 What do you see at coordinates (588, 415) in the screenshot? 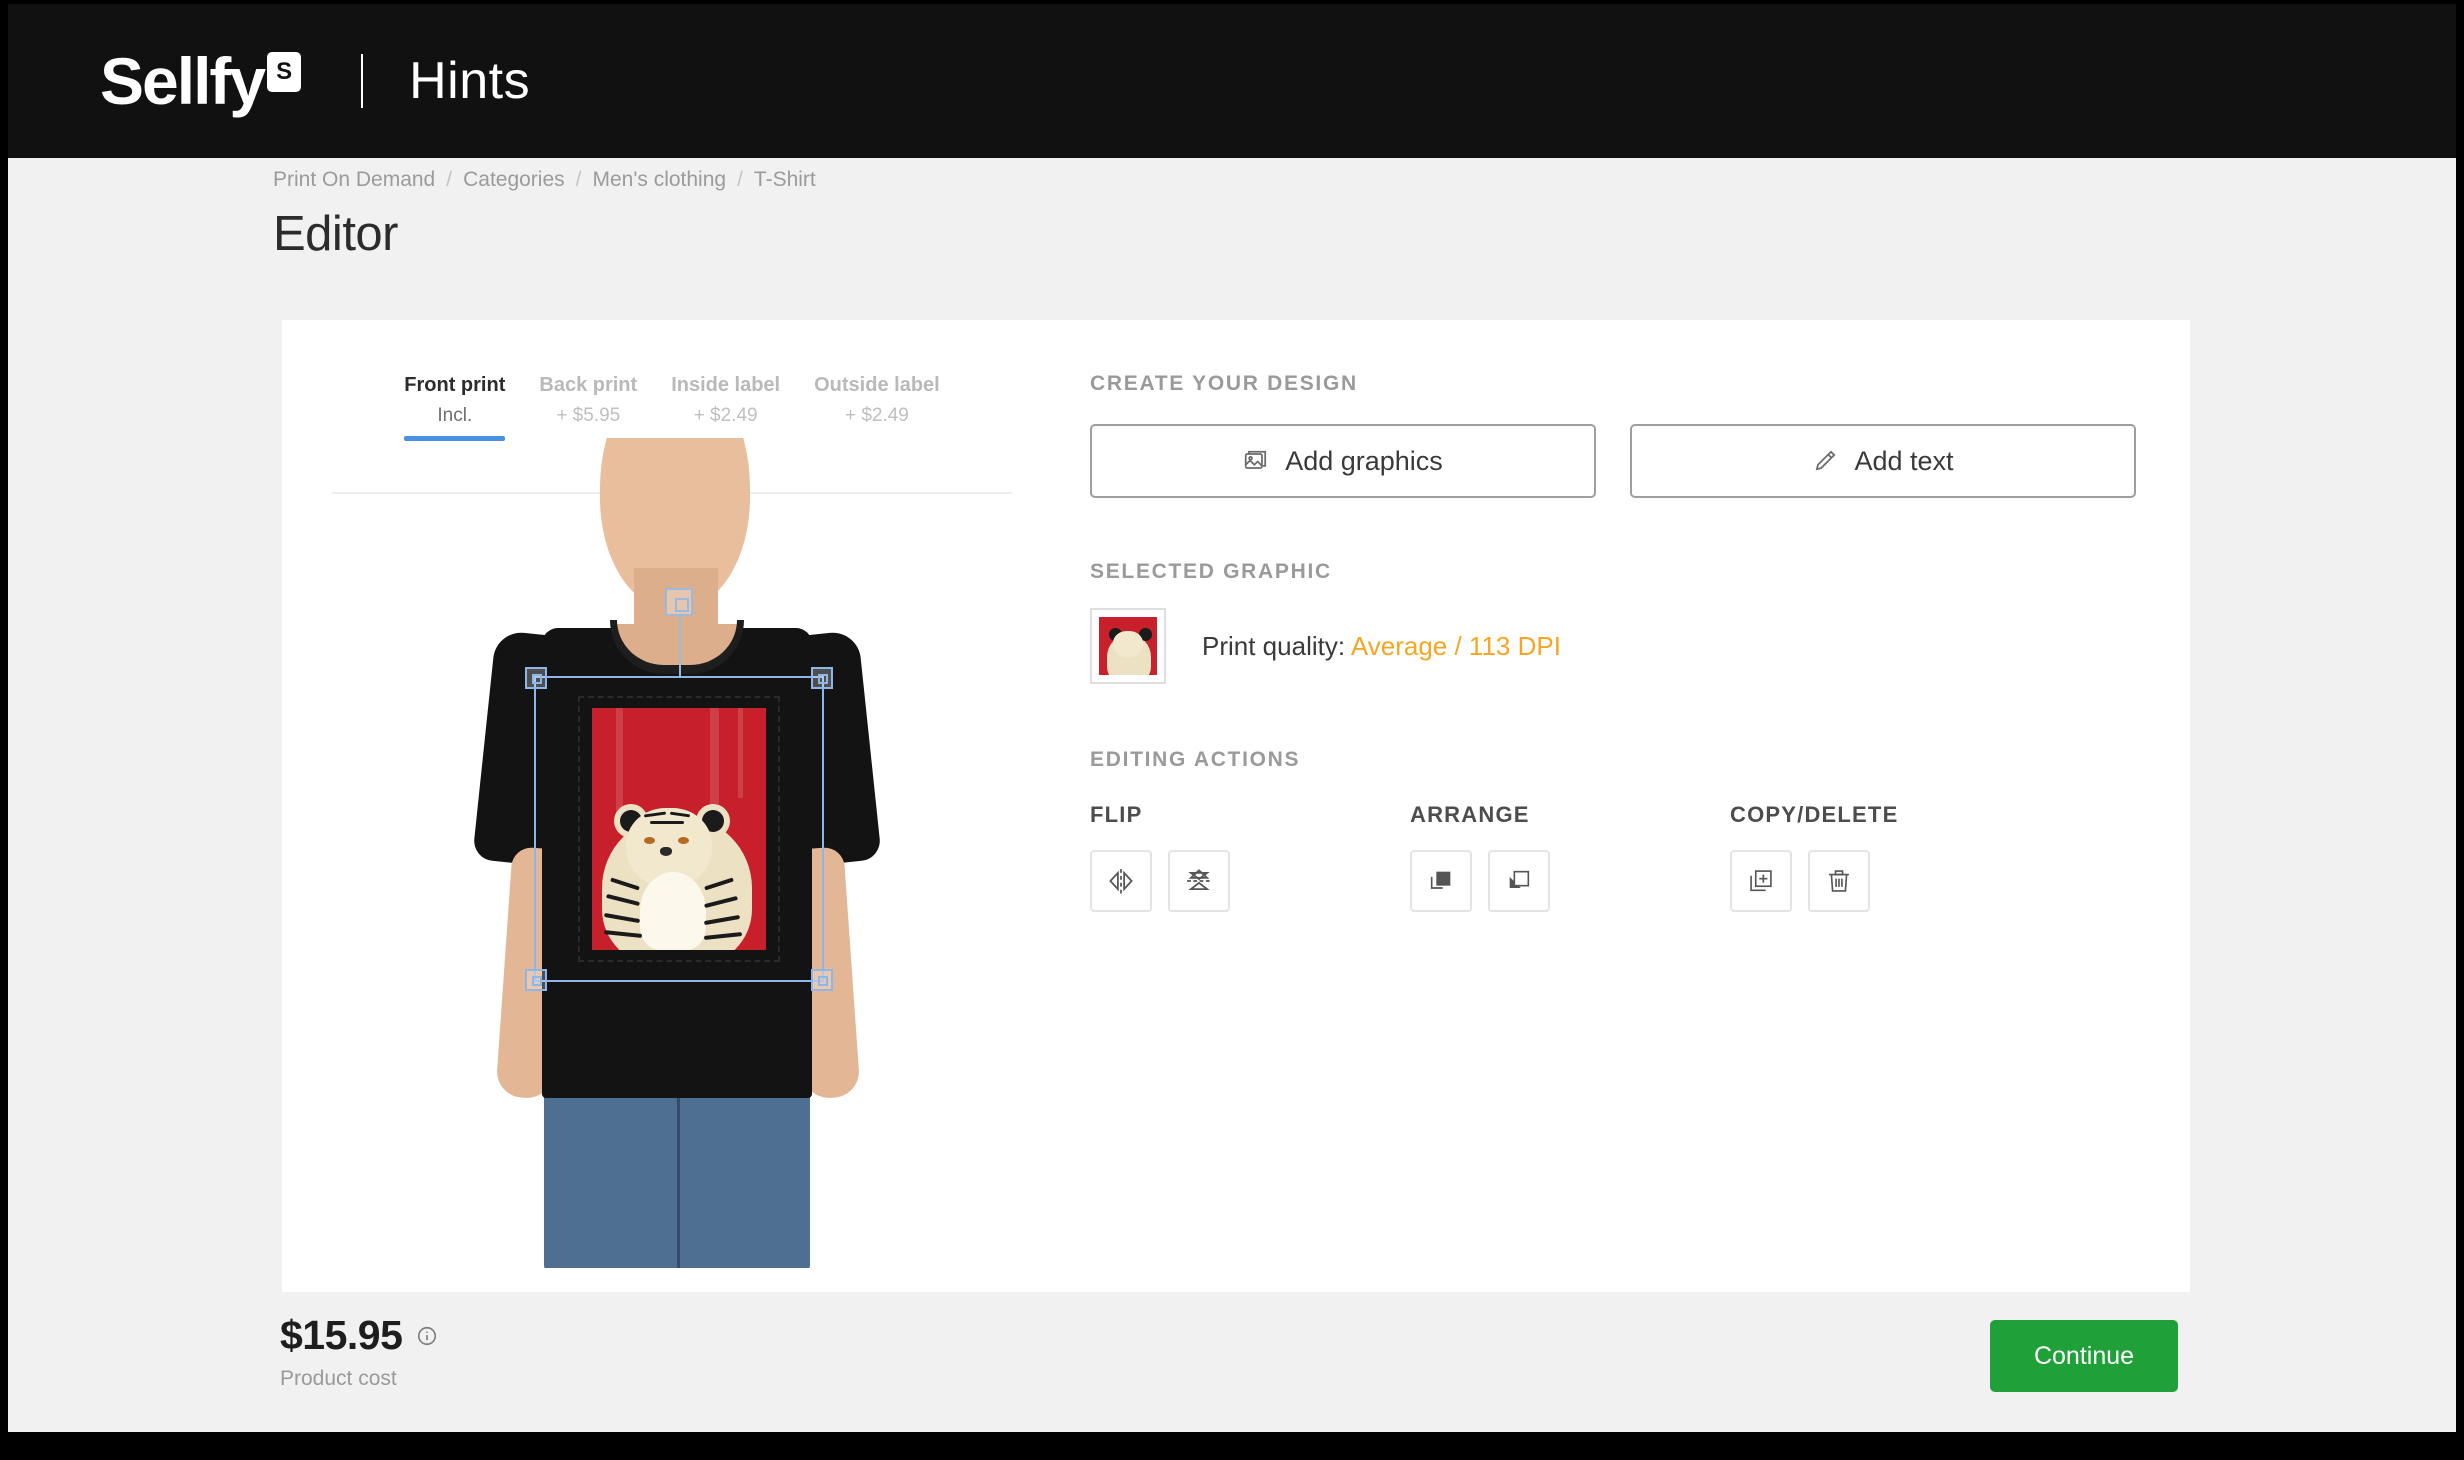
I see `tab-price: + $5.95` at bounding box center [588, 415].